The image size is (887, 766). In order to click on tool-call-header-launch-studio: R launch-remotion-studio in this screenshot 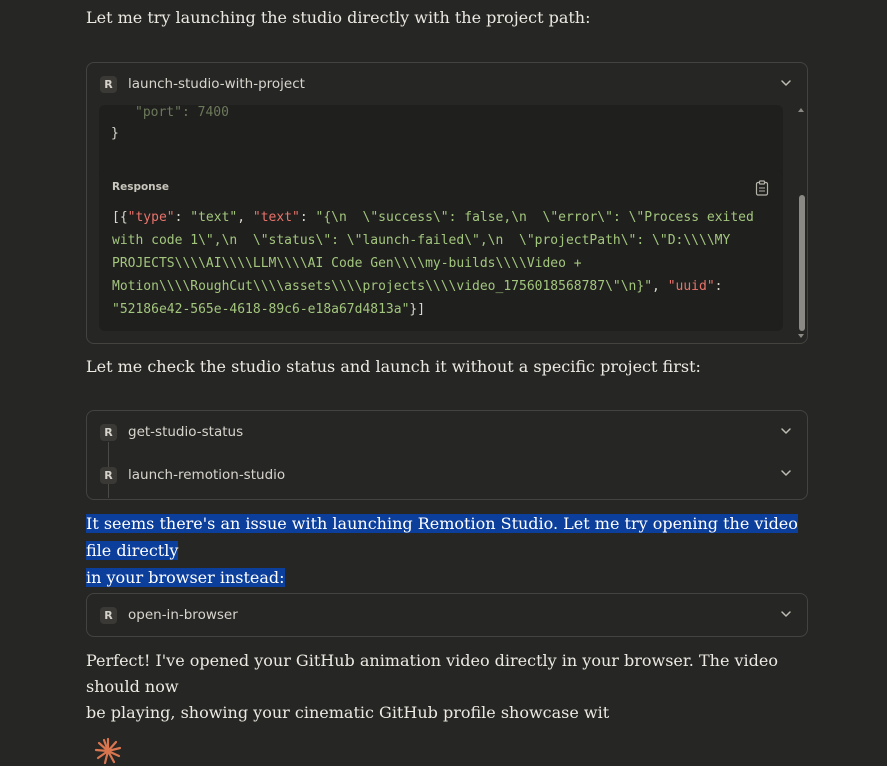, I will do `click(447, 475)`.